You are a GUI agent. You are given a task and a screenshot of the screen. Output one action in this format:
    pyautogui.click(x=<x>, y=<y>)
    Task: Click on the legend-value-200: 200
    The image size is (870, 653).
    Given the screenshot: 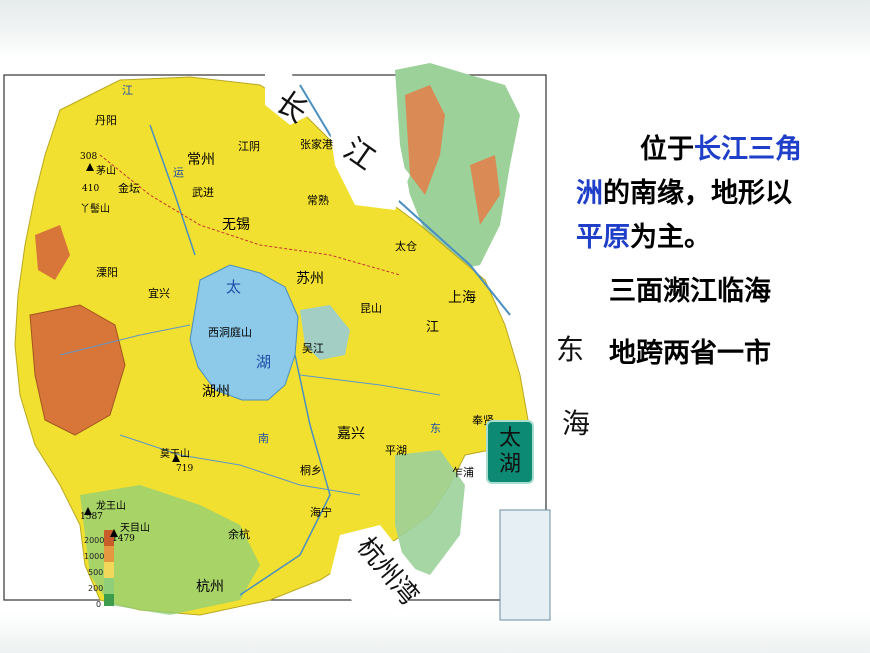 What is the action you would take?
    pyautogui.click(x=96, y=588)
    